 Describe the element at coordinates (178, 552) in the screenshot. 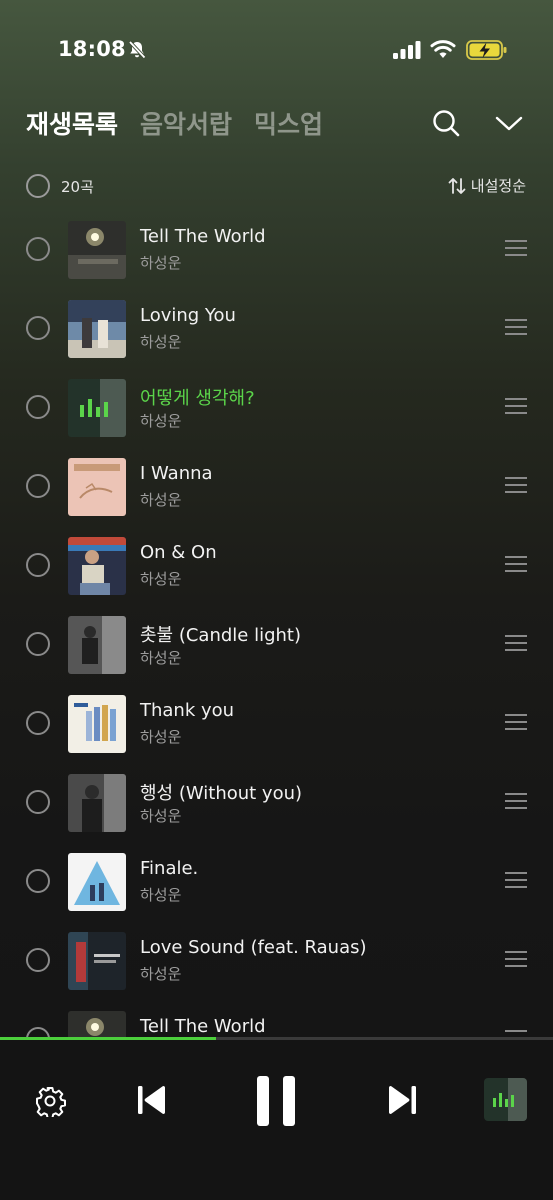

I see `song-title: On & On` at that location.